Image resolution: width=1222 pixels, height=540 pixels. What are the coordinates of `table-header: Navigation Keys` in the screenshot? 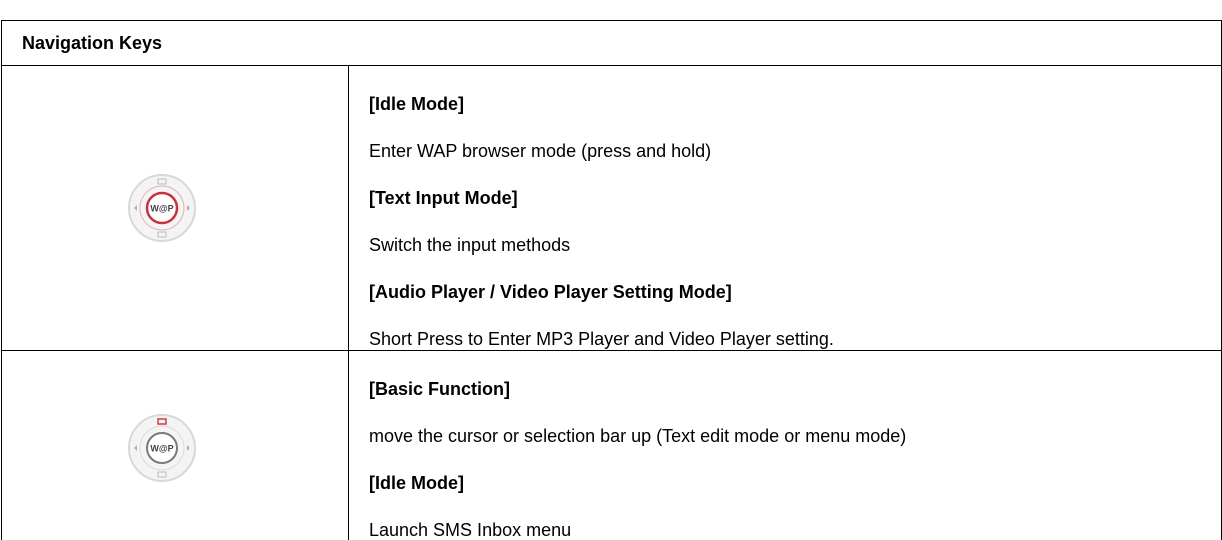 It's located at (612, 43).